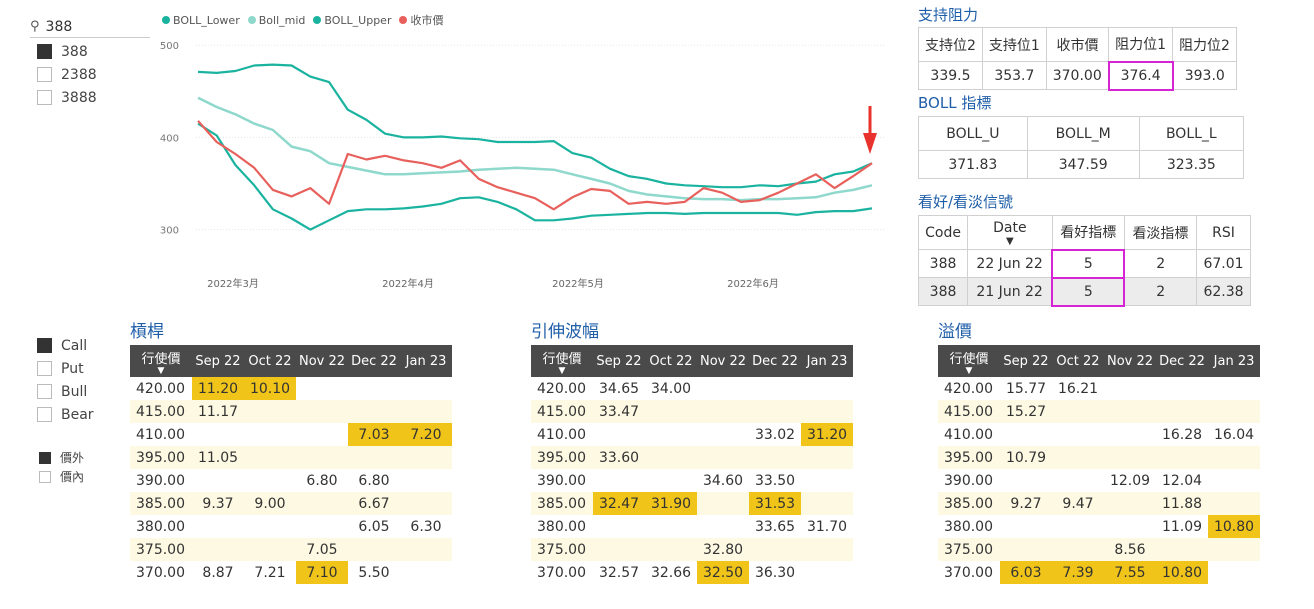  I want to click on column-header: 收市價, so click(1077, 44).